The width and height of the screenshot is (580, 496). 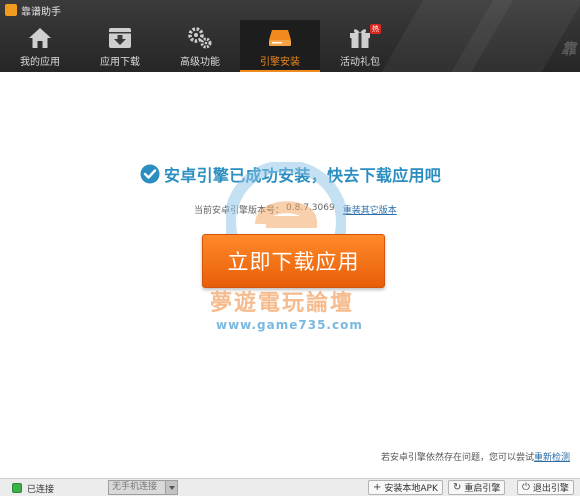 I want to click on connection-status-icon, so click(x=17, y=488).